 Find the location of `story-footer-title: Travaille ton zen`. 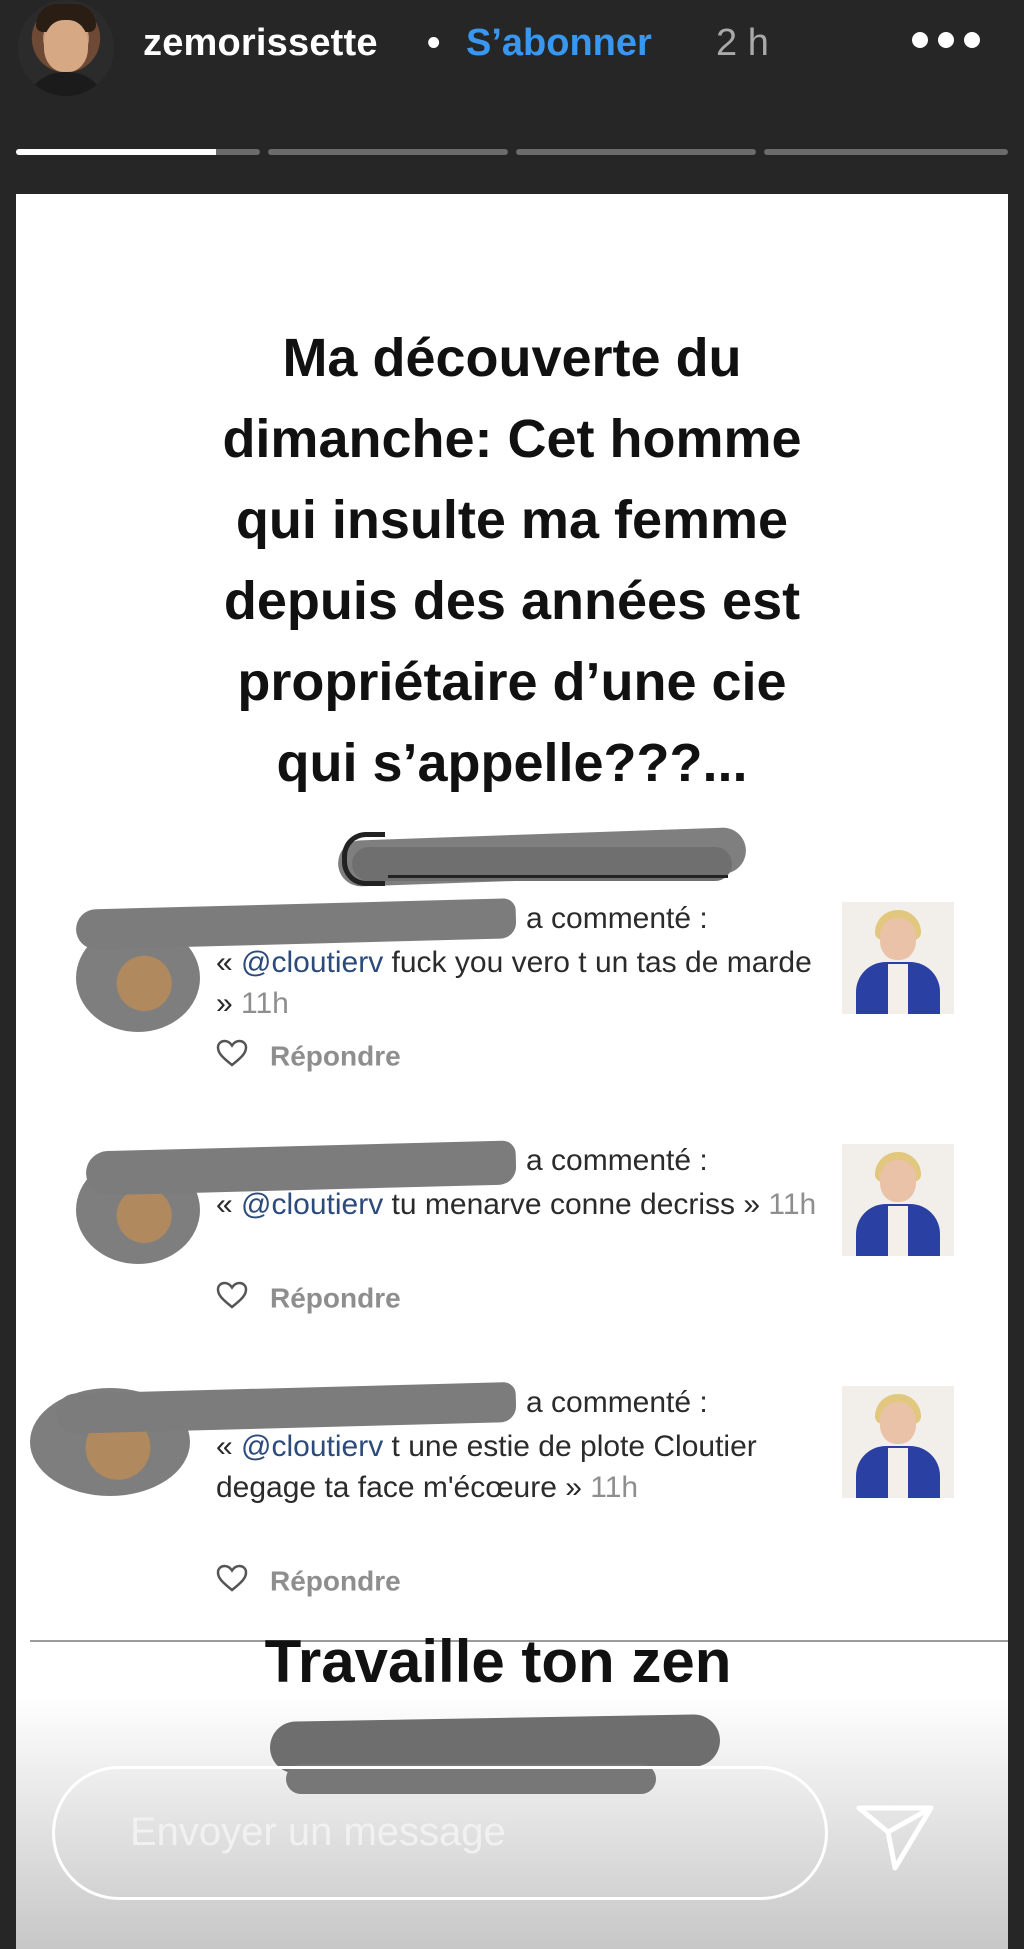

story-footer-title: Travaille ton zen is located at coordinates (498, 1661).